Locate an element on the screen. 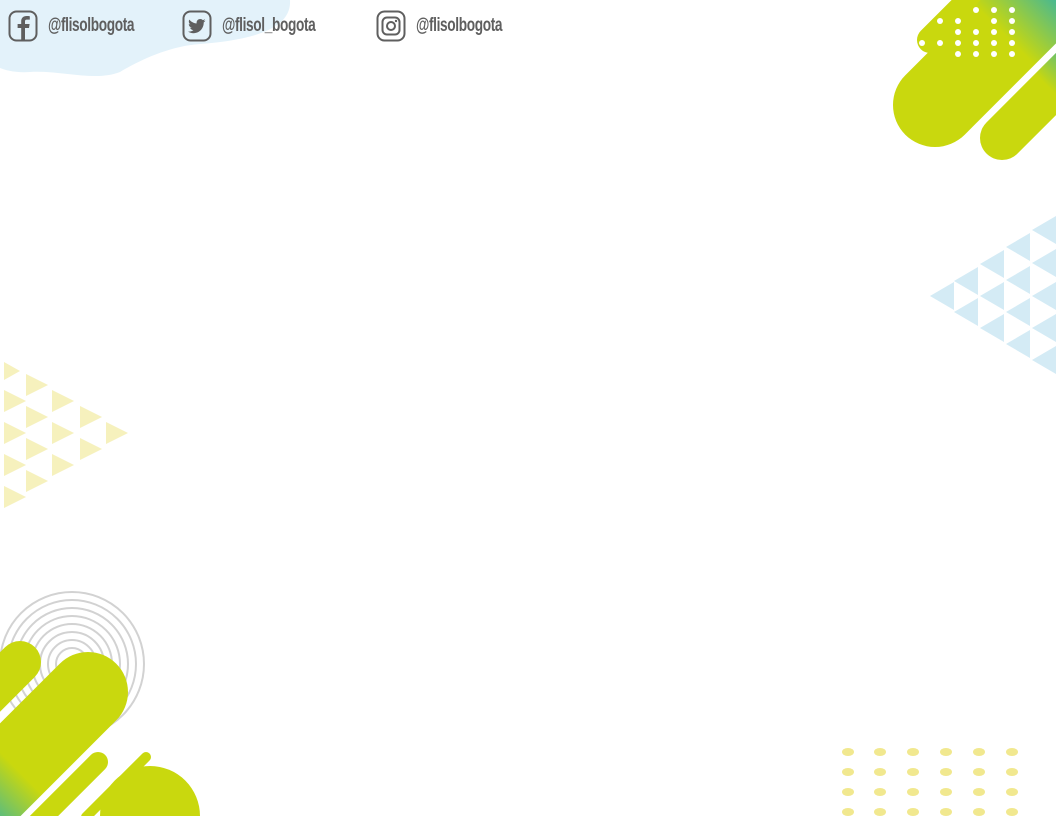 This screenshot has height=816, width=1056. instagram-icon is located at coordinates (391, 26).